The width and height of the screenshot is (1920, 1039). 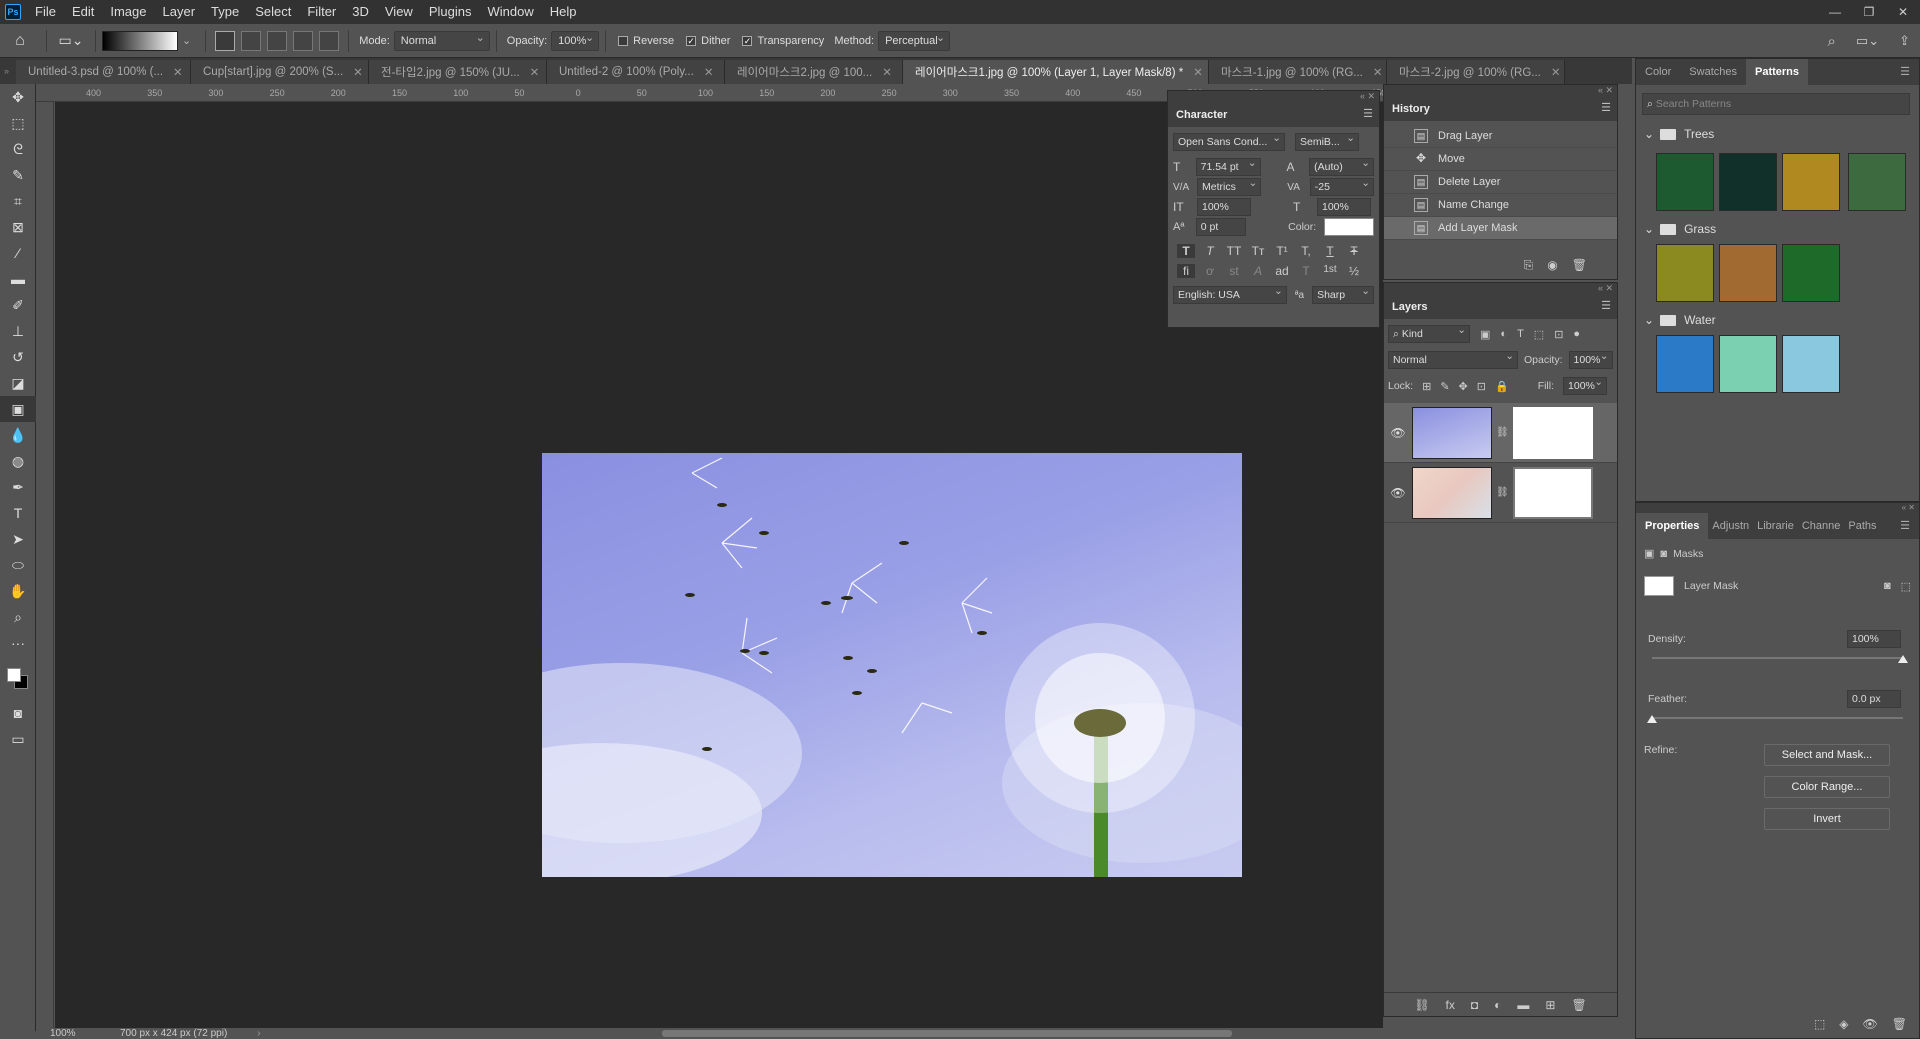 I want to click on history-item: ▤ Name Change, so click(x=1500, y=205).